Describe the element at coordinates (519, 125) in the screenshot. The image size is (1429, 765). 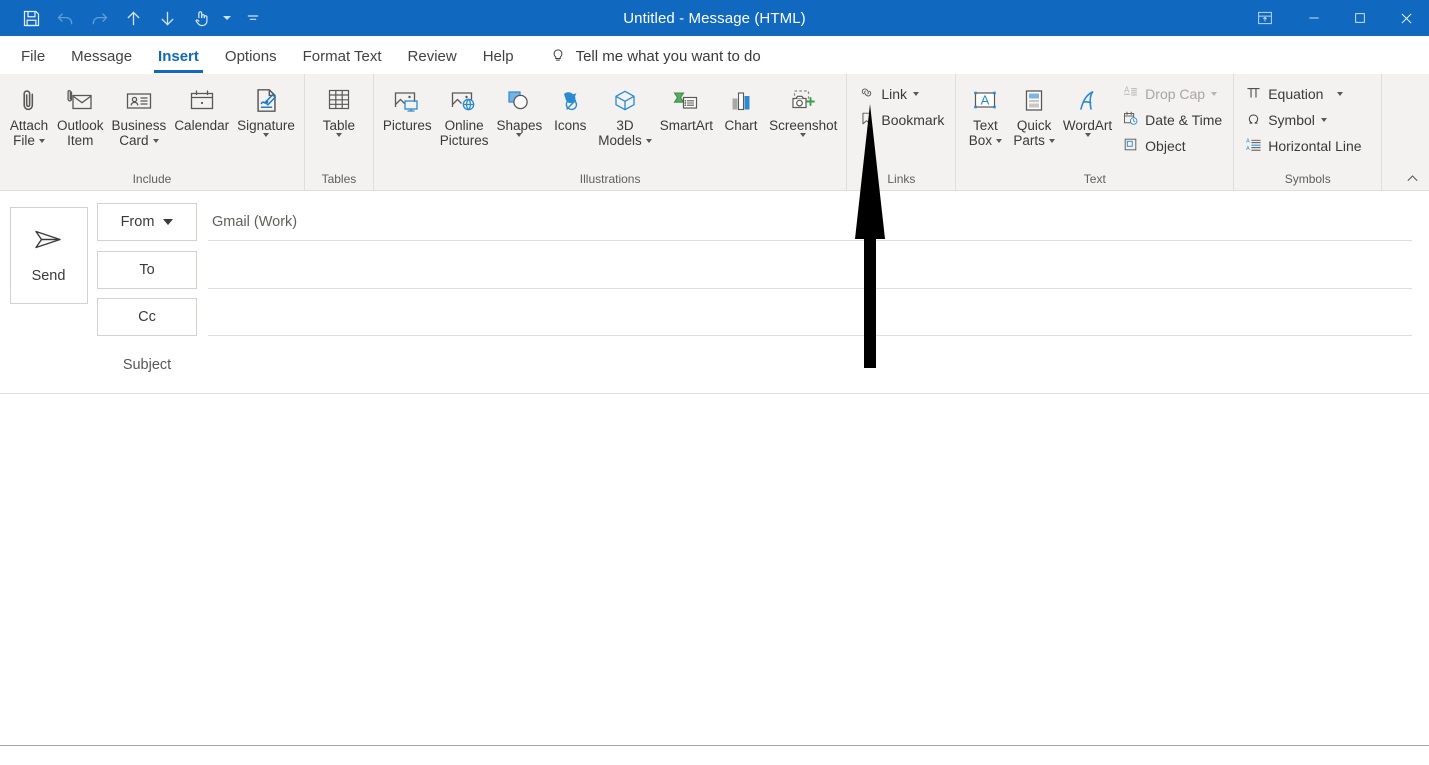
I see `shapes-label: Shapes` at that location.